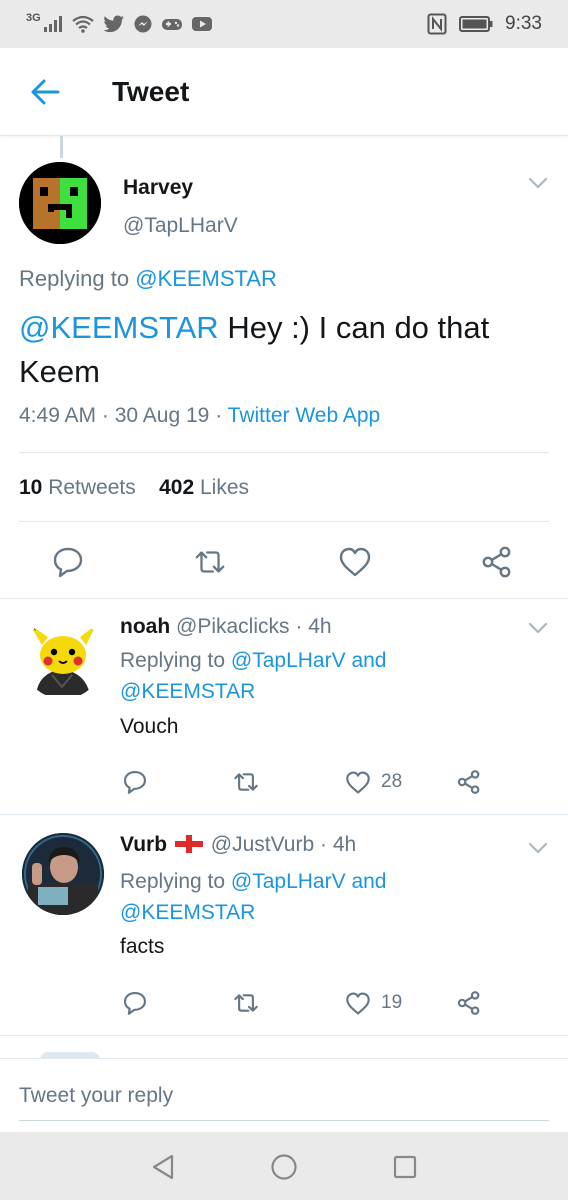 The width and height of the screenshot is (568, 1200). I want to click on reply-author-handle: @JustVurb, so click(262, 844).